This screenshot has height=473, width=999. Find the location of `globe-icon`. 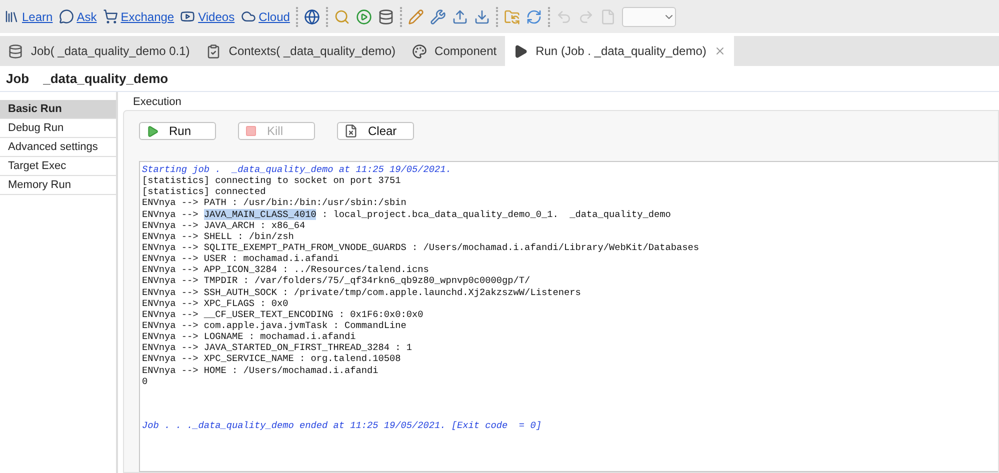

globe-icon is located at coordinates (312, 16).